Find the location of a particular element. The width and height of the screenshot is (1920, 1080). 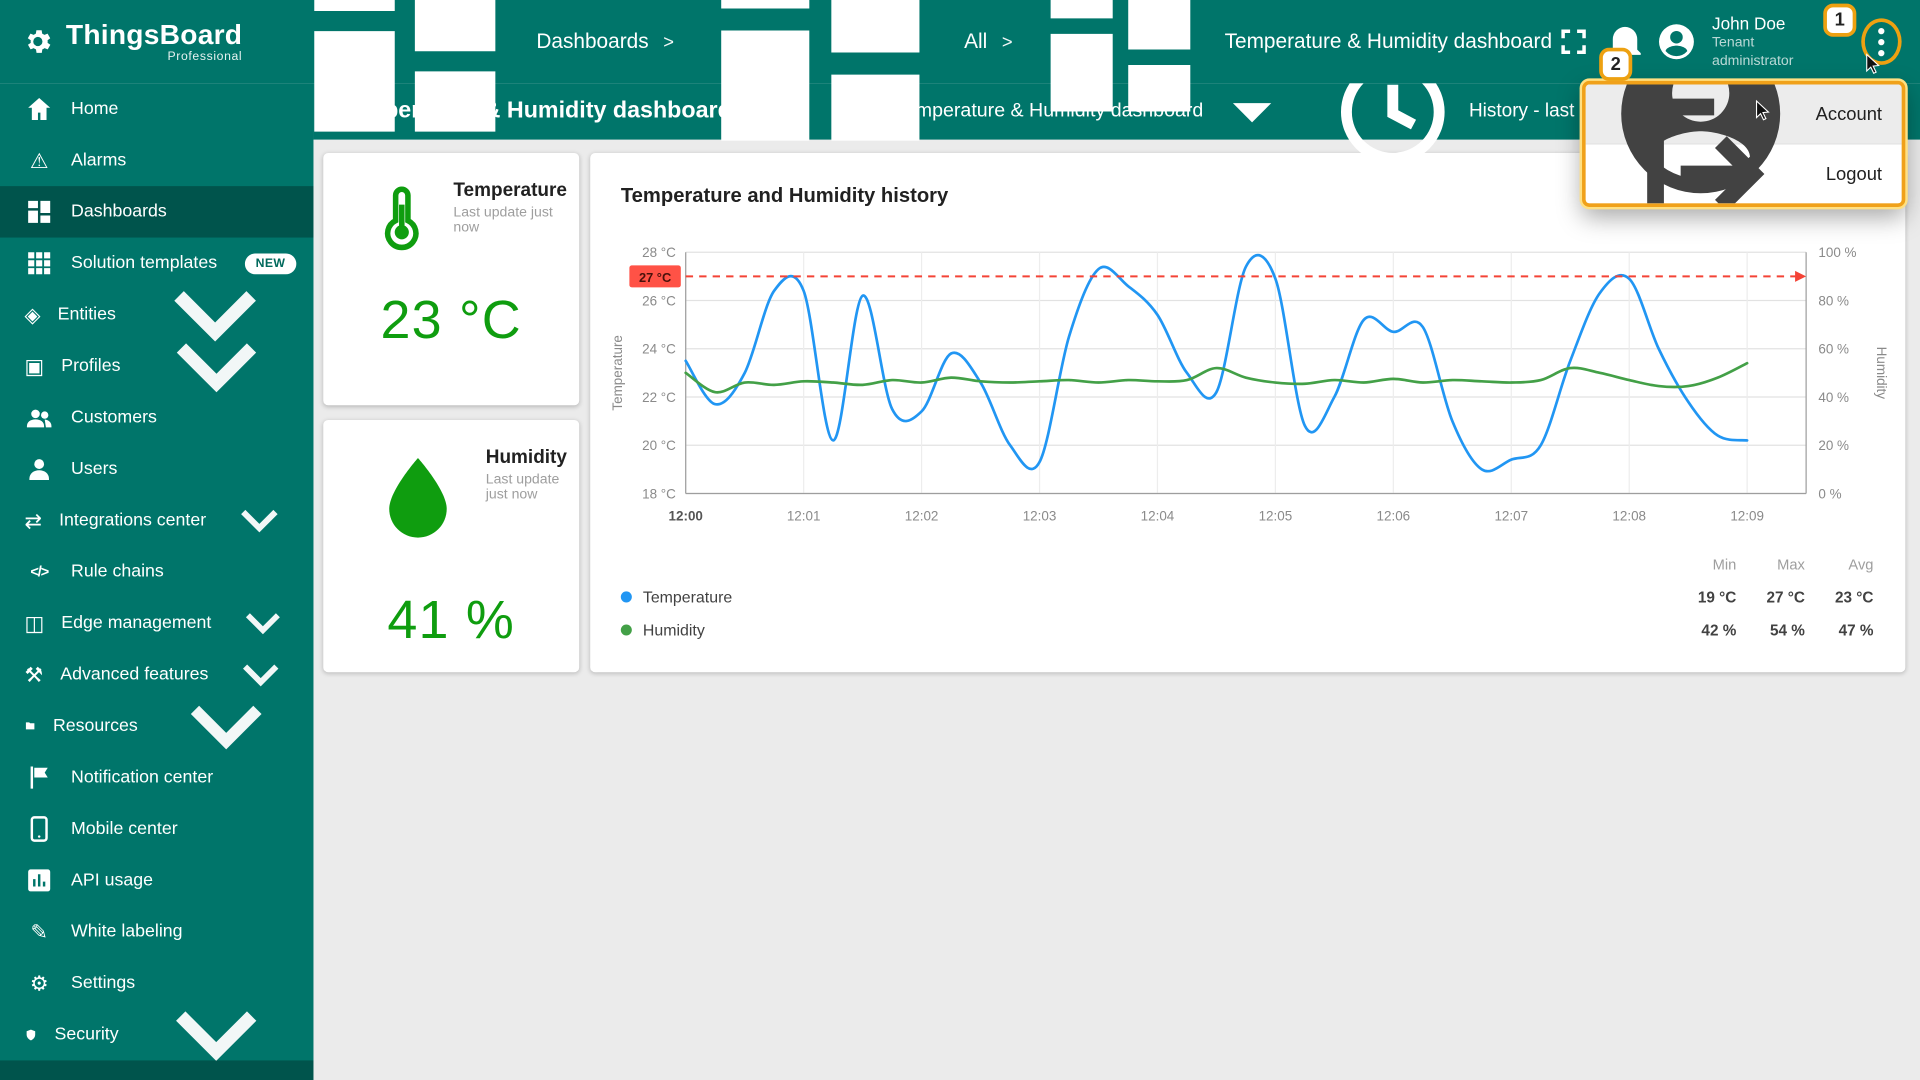

rule-chains-icon: </> is located at coordinates (39, 572).